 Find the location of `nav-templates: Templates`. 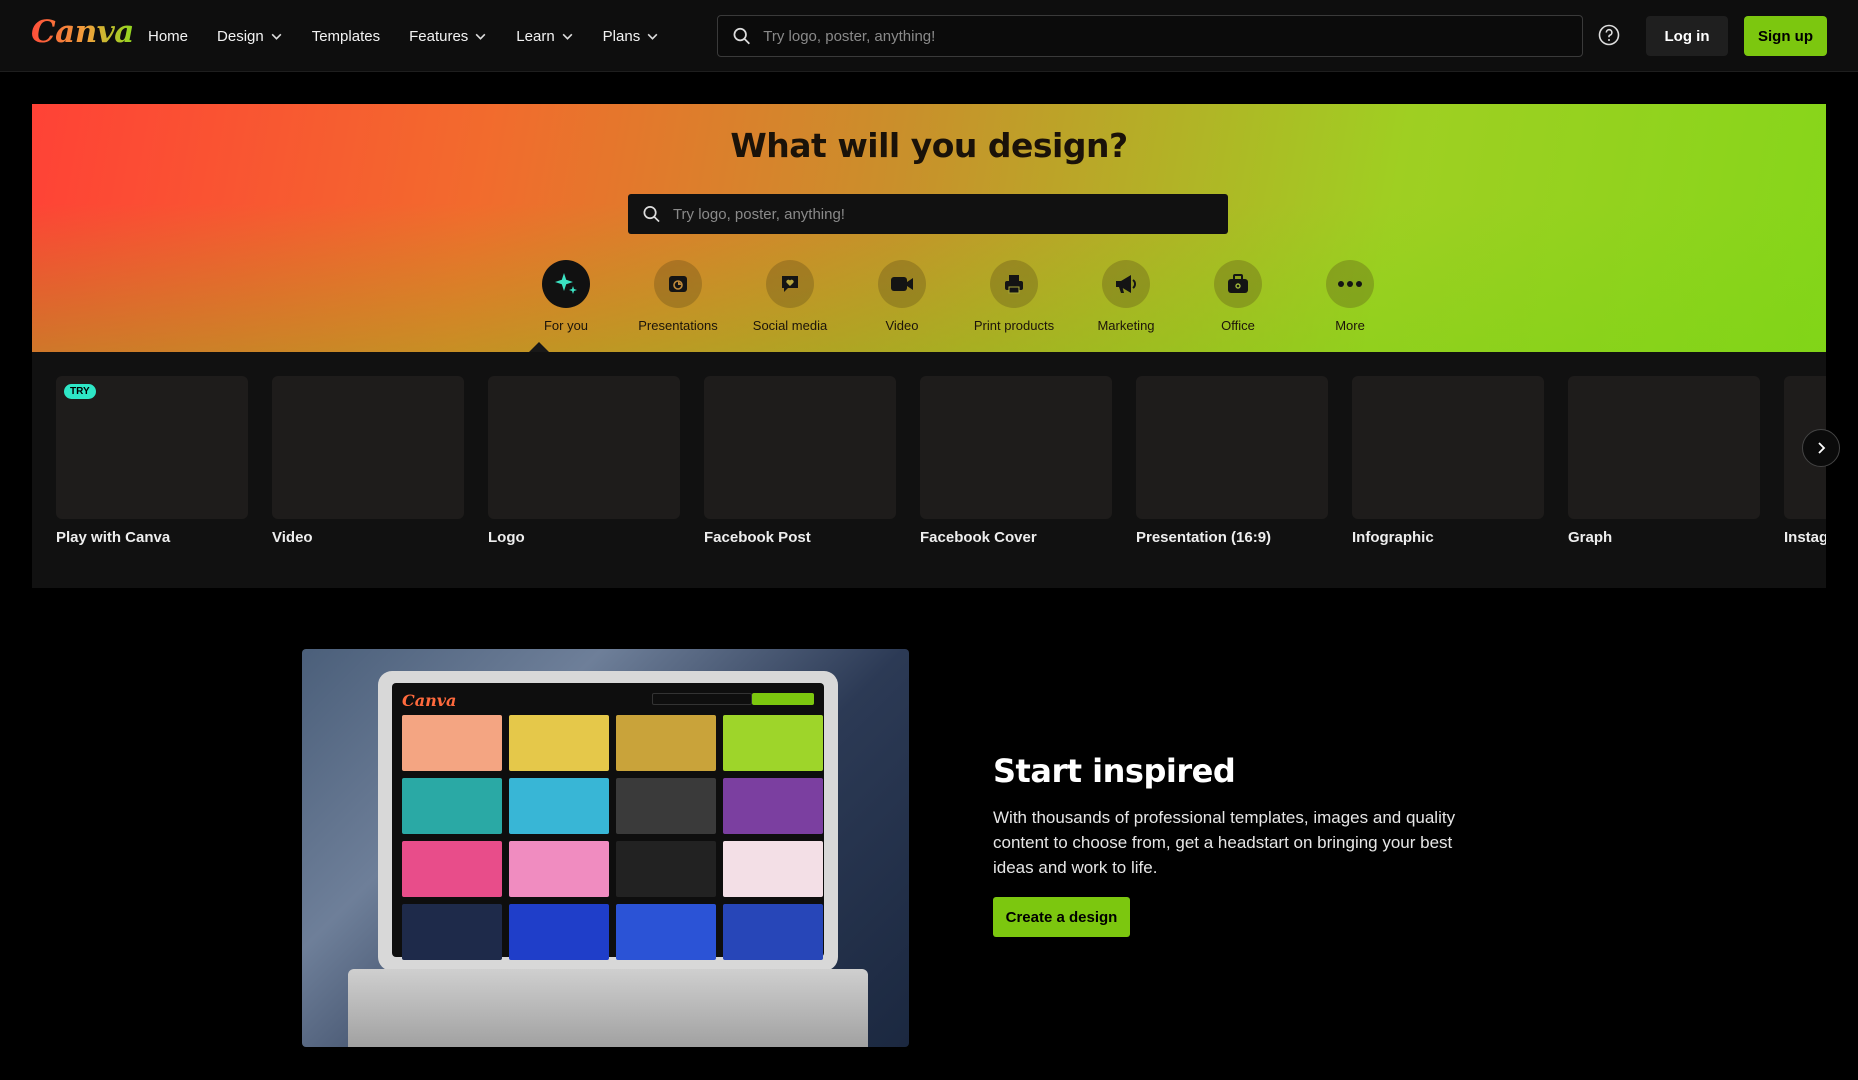

nav-templates: Templates is located at coordinates (346, 36).